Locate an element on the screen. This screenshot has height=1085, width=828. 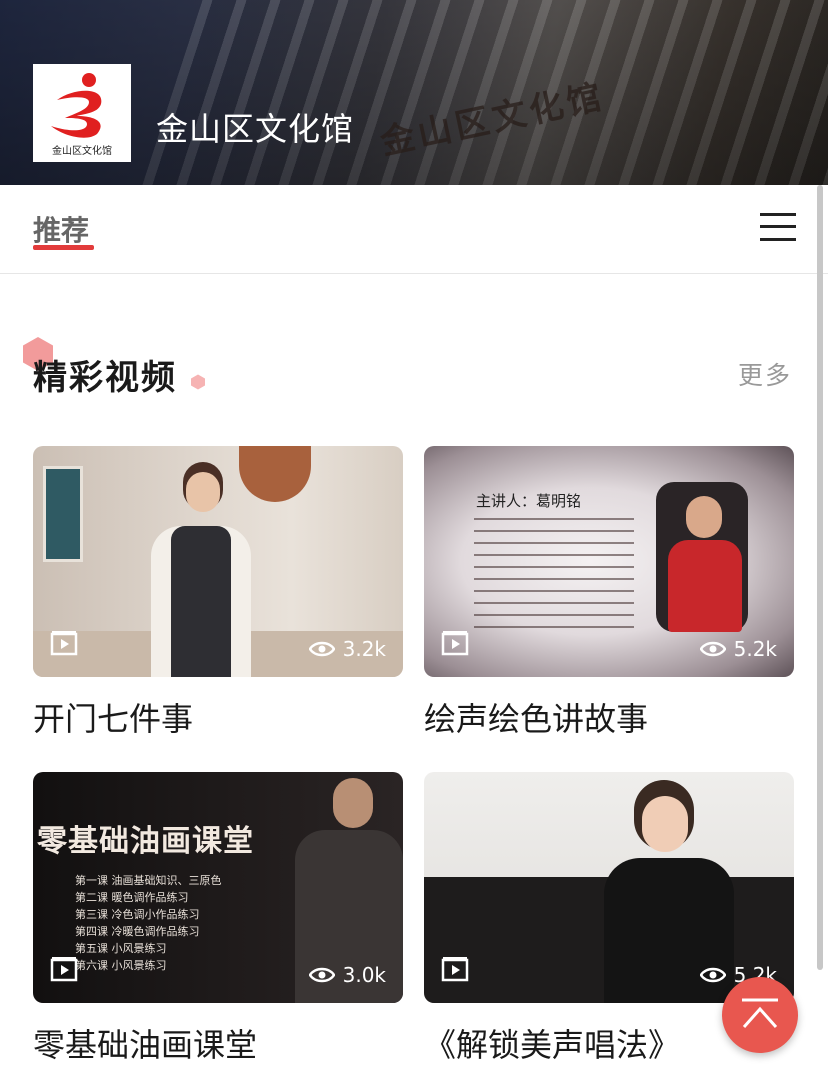
small-hexagon-decoration-icon is located at coordinates (198, 382).